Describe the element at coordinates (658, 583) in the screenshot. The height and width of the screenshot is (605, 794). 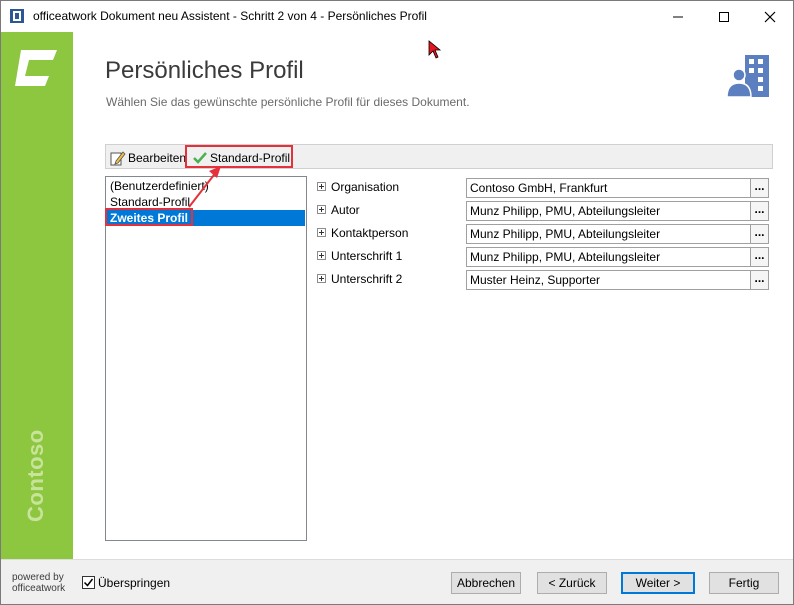
I see `next-button: Weiter >` at that location.